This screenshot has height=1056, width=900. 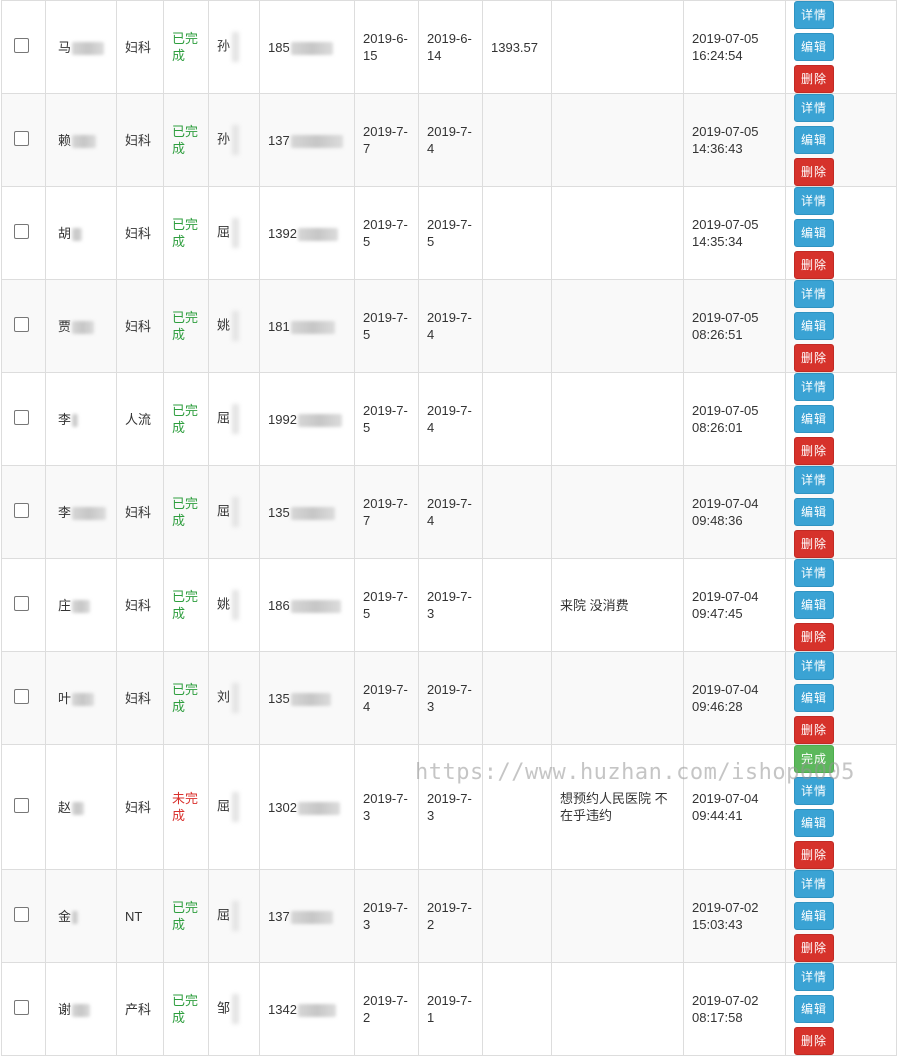 I want to click on name-cell: 谢, so click(x=81, y=1009).